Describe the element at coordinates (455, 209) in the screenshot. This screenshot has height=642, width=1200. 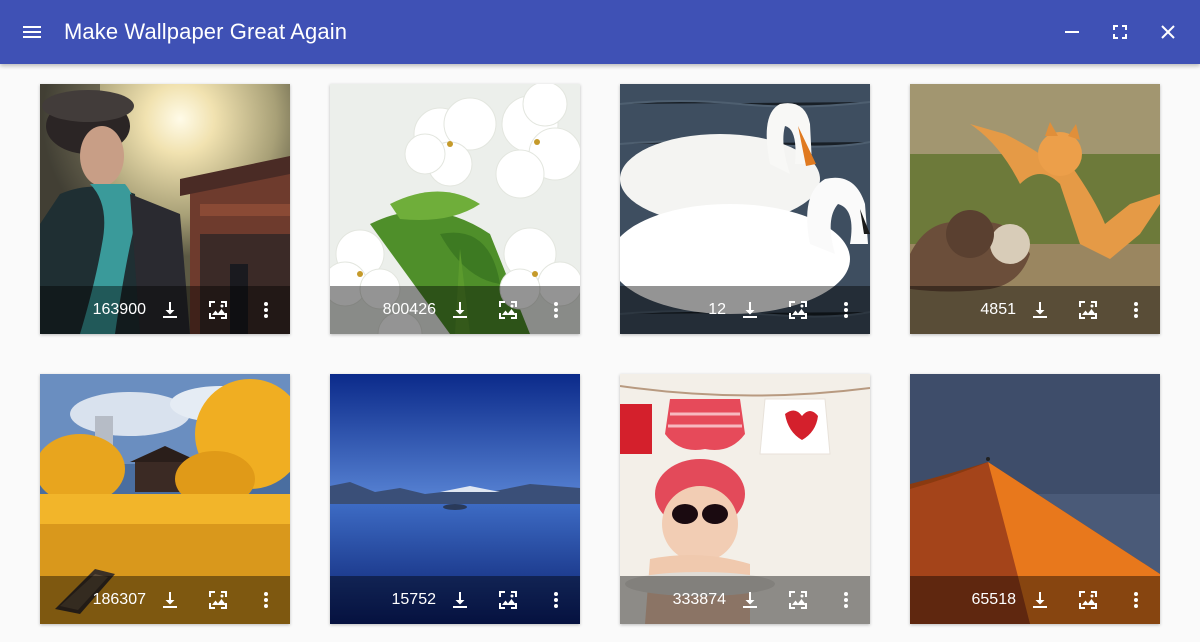
I see `wallpaper-card: 800426` at that location.